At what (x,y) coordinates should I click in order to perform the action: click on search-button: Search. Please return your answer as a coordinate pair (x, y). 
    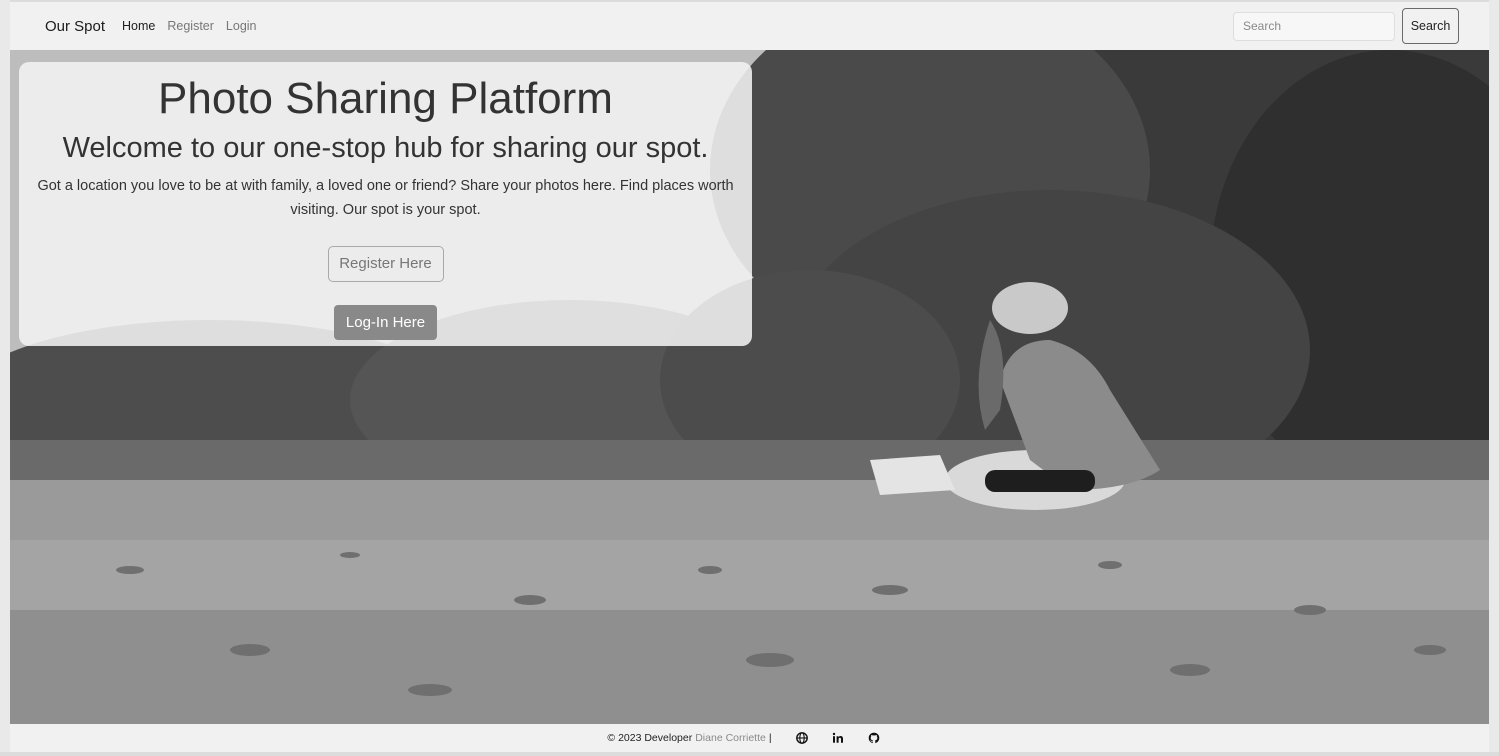
    Looking at the image, I should click on (1430, 26).